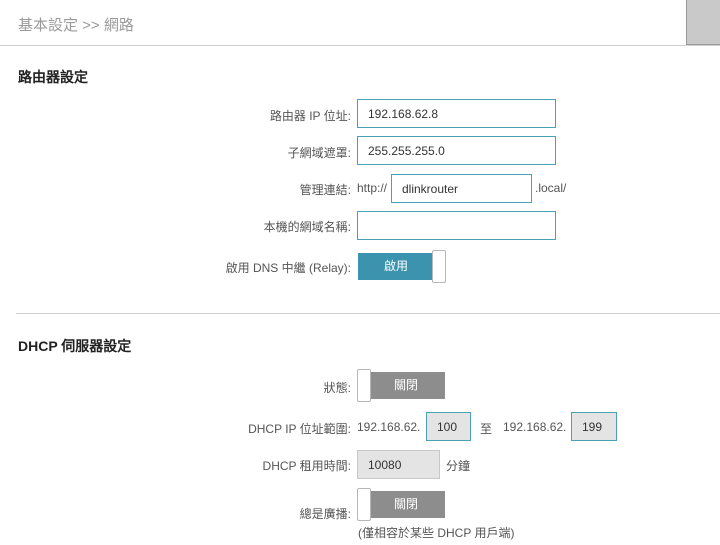  Describe the element at coordinates (310, 116) in the screenshot. I see `router-ip-label: 路由器 IP 位址:` at that location.